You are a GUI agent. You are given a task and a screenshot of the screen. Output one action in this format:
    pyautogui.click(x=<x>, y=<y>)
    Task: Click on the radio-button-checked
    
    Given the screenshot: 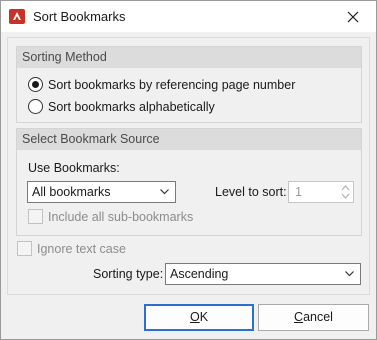 What is the action you would take?
    pyautogui.click(x=35, y=84)
    